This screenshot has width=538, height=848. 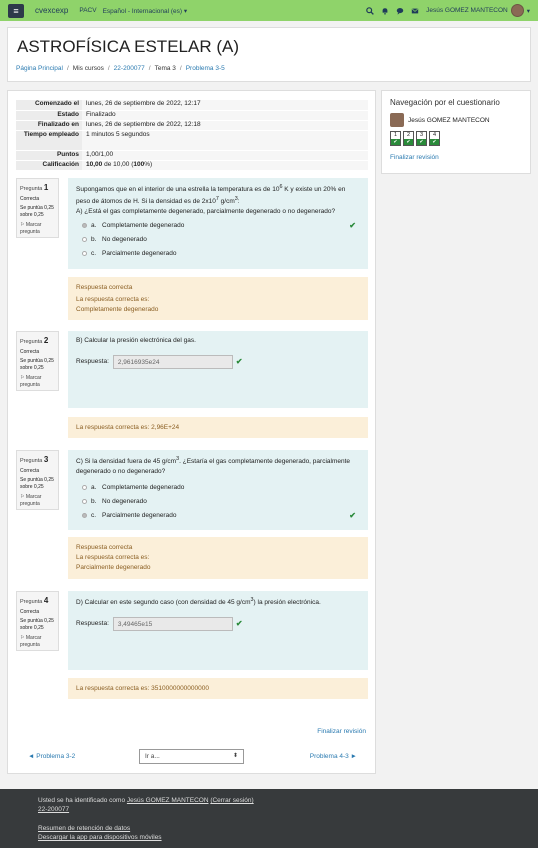 What do you see at coordinates (218, 427) in the screenshot?
I see `feedback-2: La respuesta correcta es: 2,96E+24` at bounding box center [218, 427].